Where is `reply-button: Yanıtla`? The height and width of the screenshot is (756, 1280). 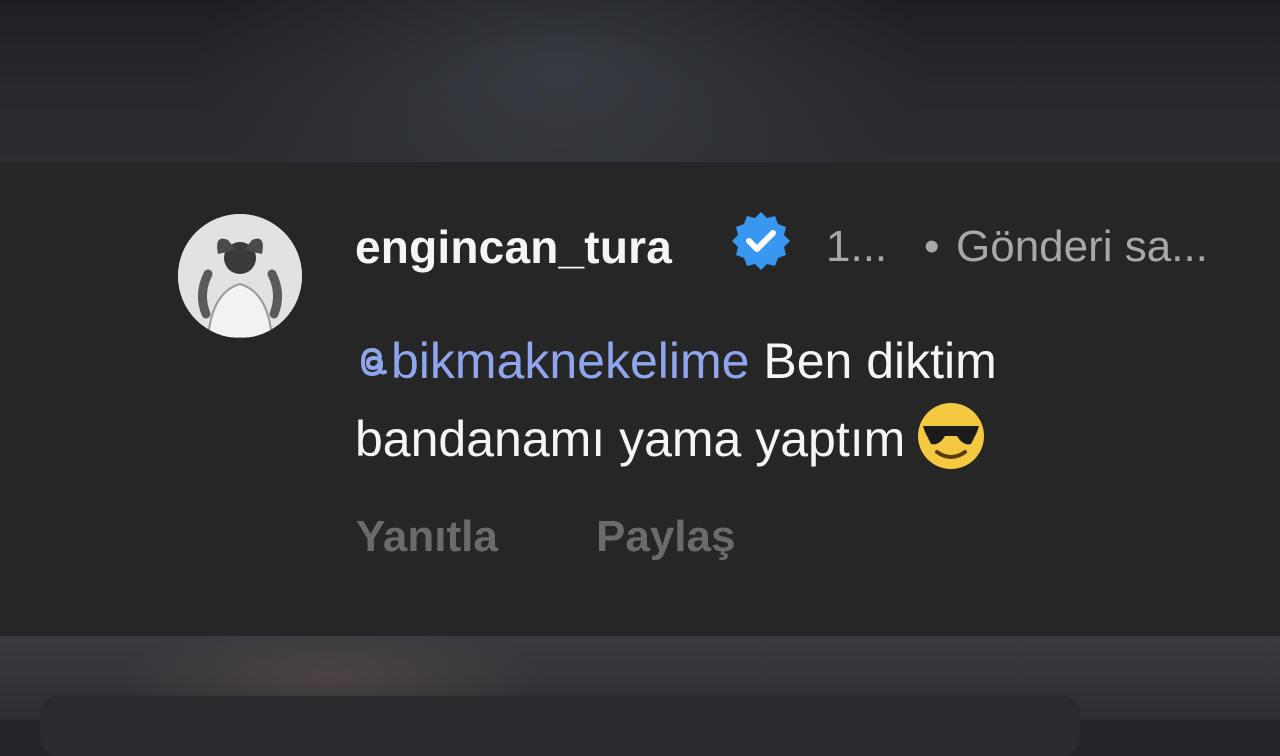
reply-button: Yanıtla is located at coordinates (427, 537).